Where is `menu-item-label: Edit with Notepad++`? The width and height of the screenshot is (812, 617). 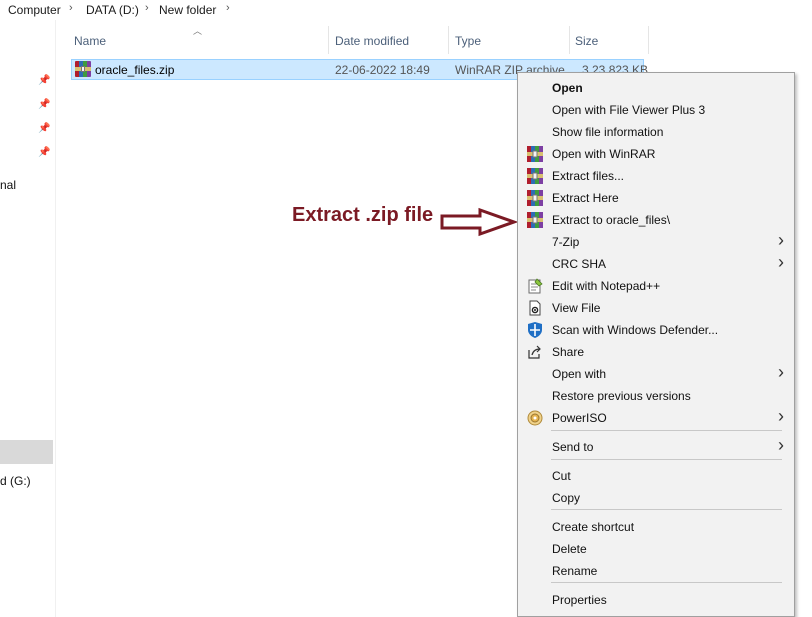 menu-item-label: Edit with Notepad++ is located at coordinates (606, 286).